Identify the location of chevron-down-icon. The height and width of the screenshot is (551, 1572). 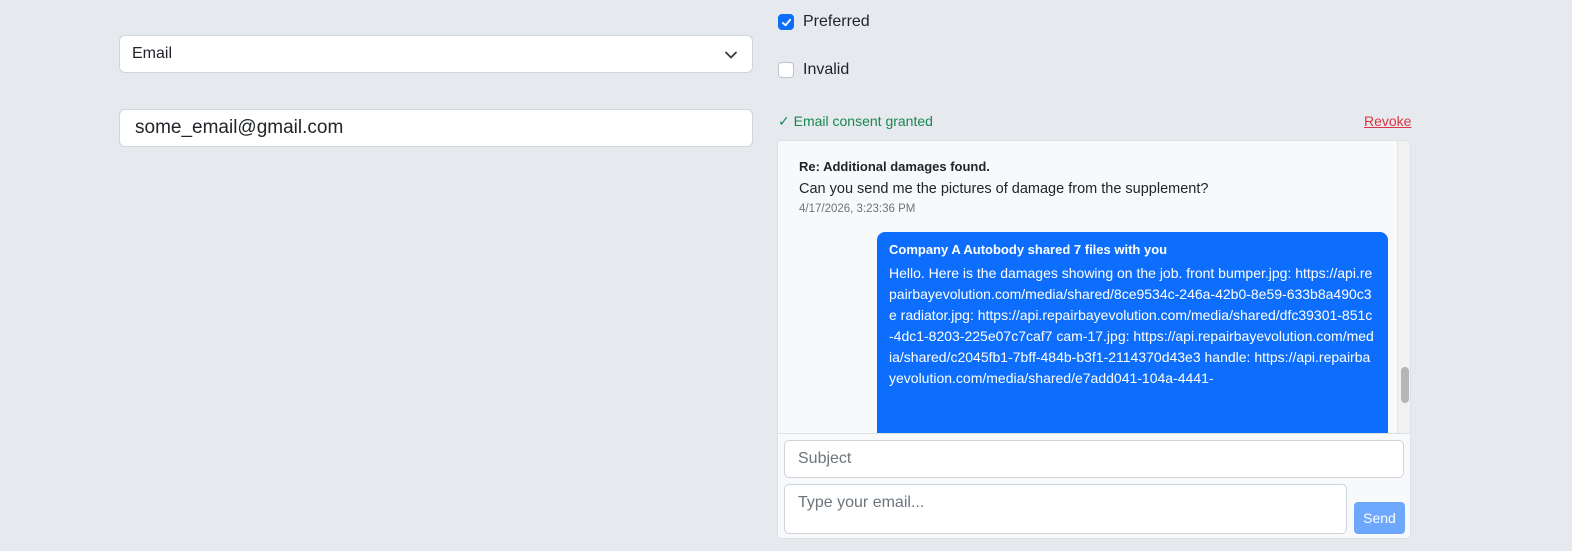
(731, 55).